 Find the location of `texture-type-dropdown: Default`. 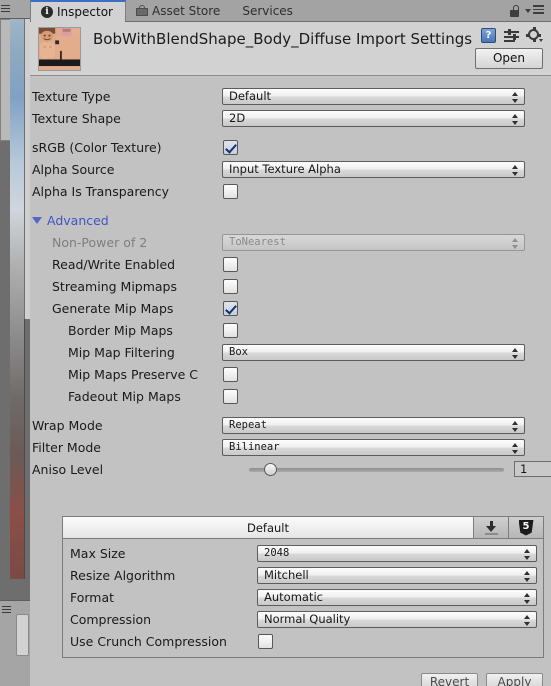

texture-type-dropdown: Default is located at coordinates (373, 96).